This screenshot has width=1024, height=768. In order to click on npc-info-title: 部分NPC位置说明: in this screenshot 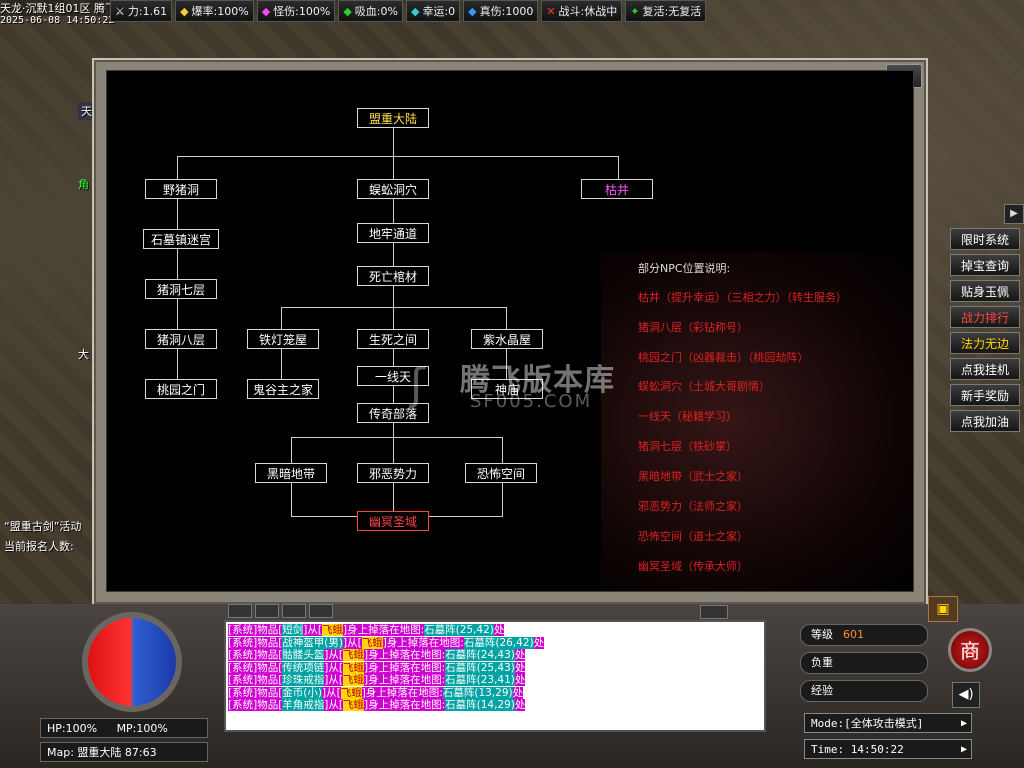, I will do `click(684, 268)`.